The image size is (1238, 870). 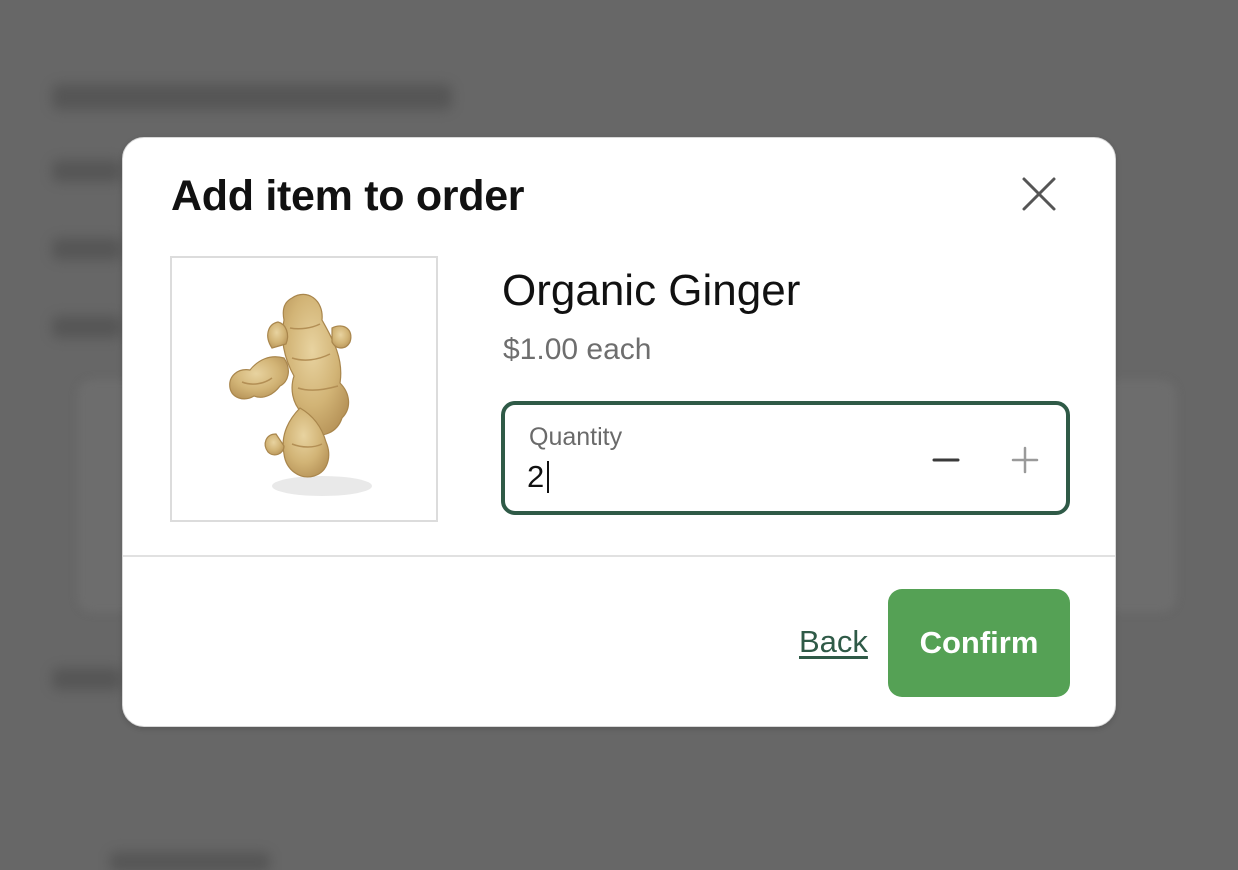 I want to click on background-heading-blur, so click(x=252, y=97).